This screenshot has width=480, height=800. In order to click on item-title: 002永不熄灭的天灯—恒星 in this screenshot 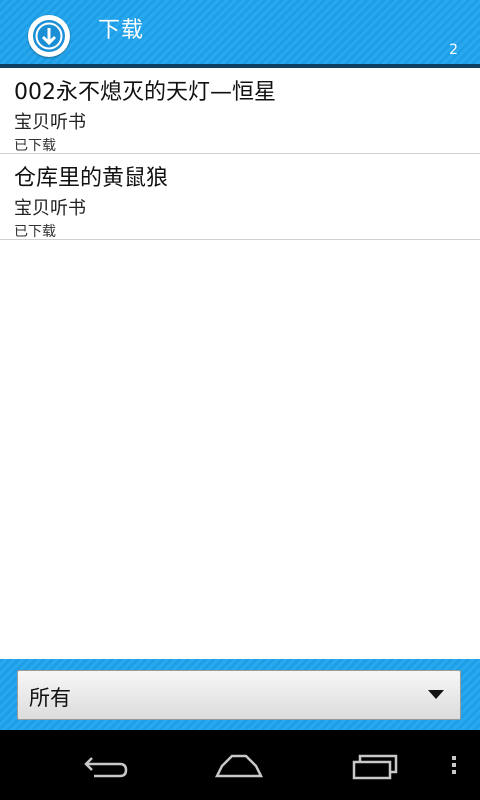, I will do `click(145, 92)`.